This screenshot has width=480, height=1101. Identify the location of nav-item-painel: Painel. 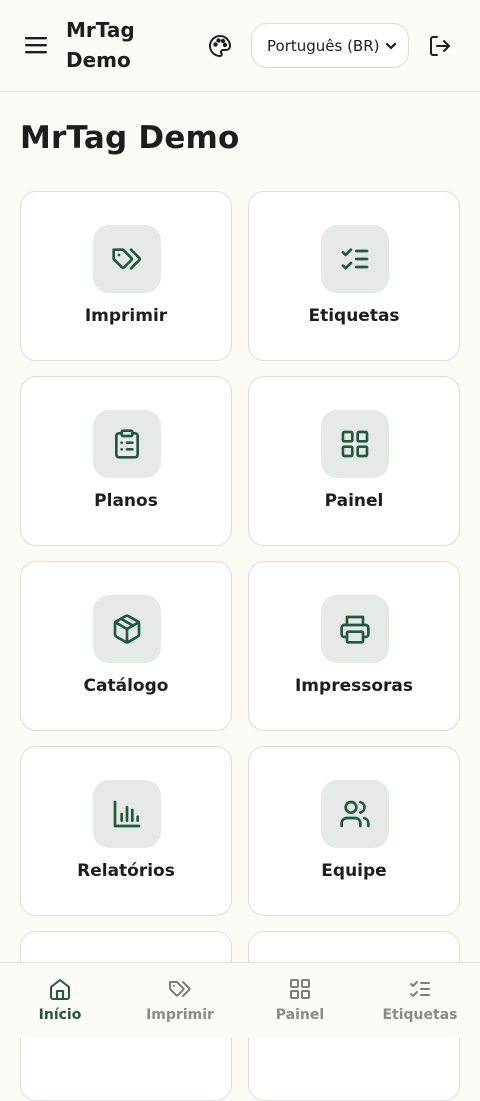
(300, 1000).